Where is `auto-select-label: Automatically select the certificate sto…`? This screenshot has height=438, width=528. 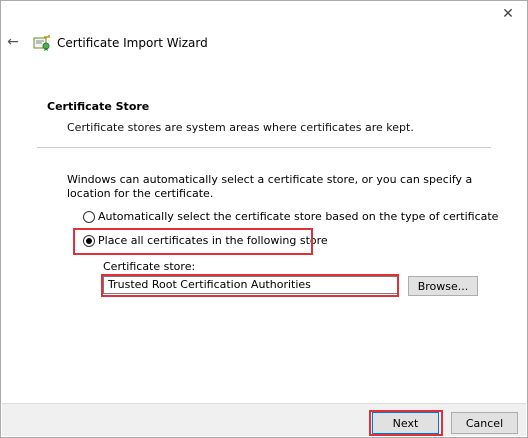
auto-select-label: Automatically select the certificate sto… is located at coordinates (298, 216).